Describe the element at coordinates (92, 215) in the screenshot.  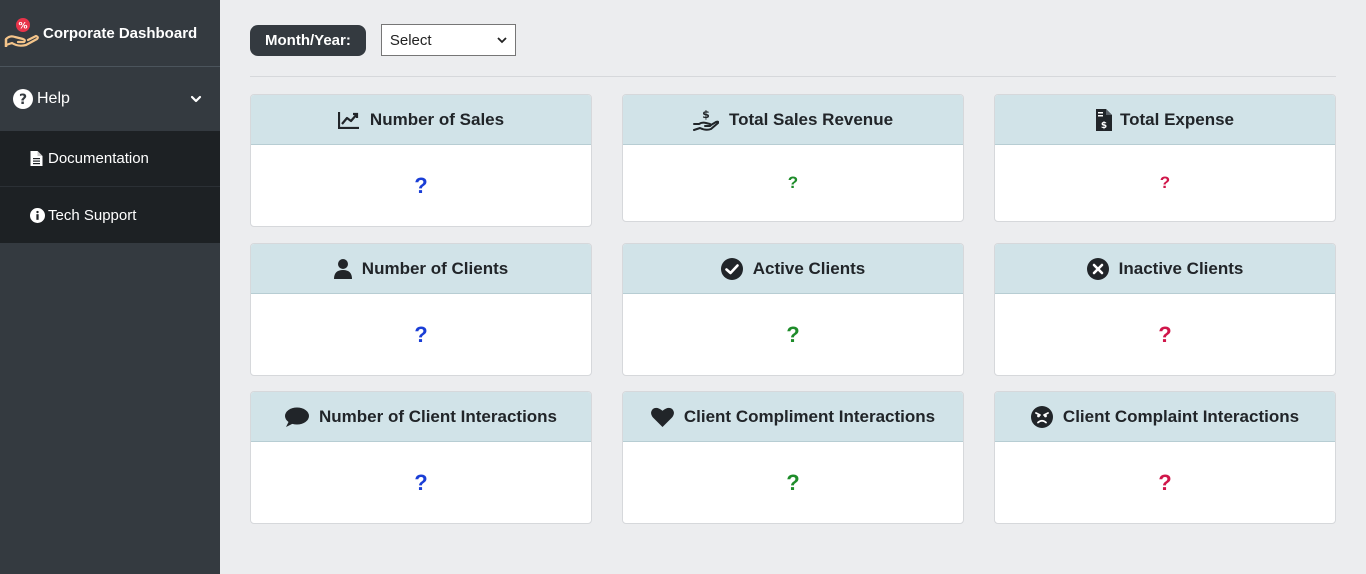
I see `sidebar-item-label: Tech Support` at that location.